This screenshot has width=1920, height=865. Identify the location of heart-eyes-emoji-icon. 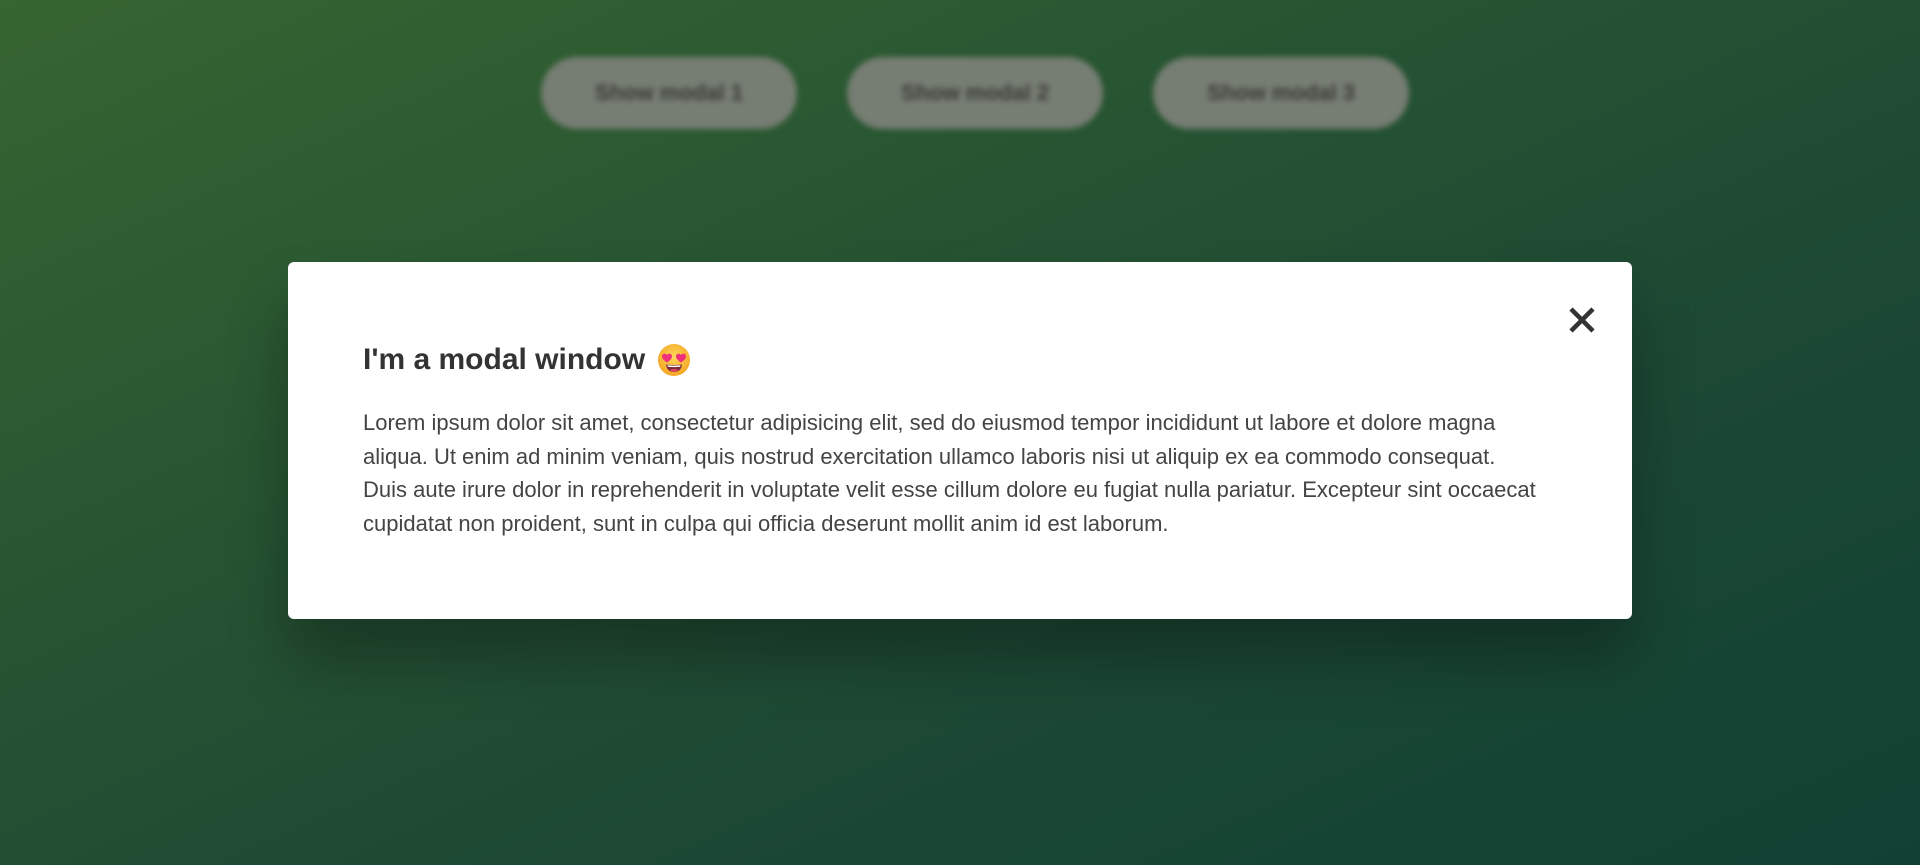
(674, 360).